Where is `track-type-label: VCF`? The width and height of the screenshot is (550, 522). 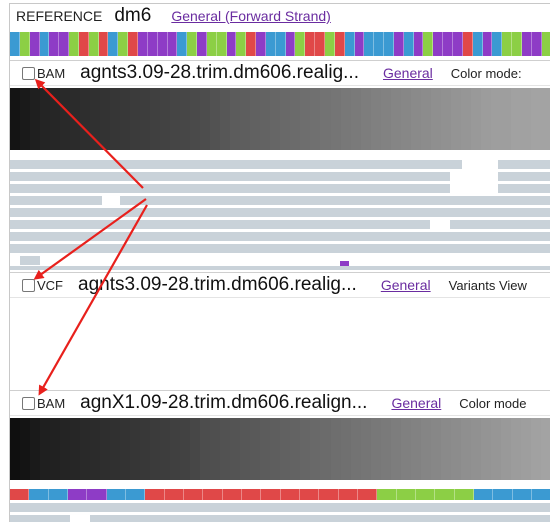 track-type-label: VCF is located at coordinates (50, 285).